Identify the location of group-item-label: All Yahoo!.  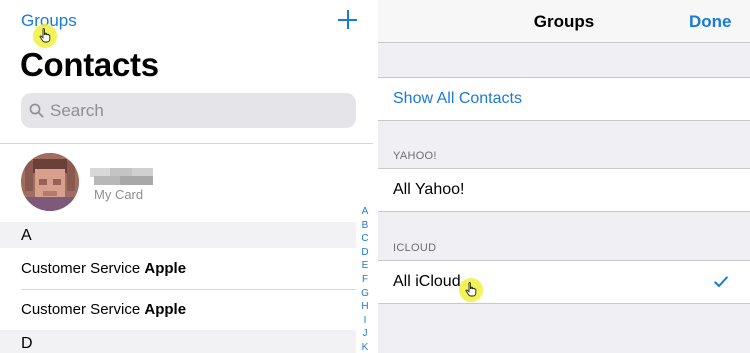
(429, 189).